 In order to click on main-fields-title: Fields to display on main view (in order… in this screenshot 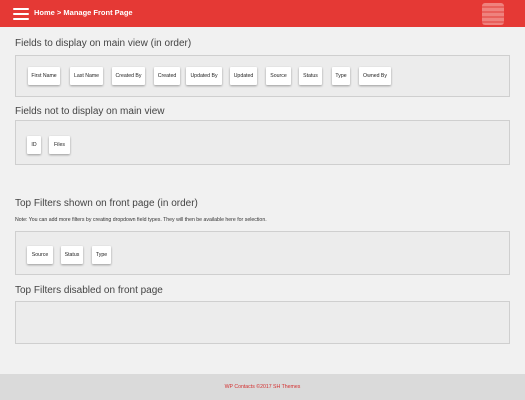, I will do `click(103, 43)`.